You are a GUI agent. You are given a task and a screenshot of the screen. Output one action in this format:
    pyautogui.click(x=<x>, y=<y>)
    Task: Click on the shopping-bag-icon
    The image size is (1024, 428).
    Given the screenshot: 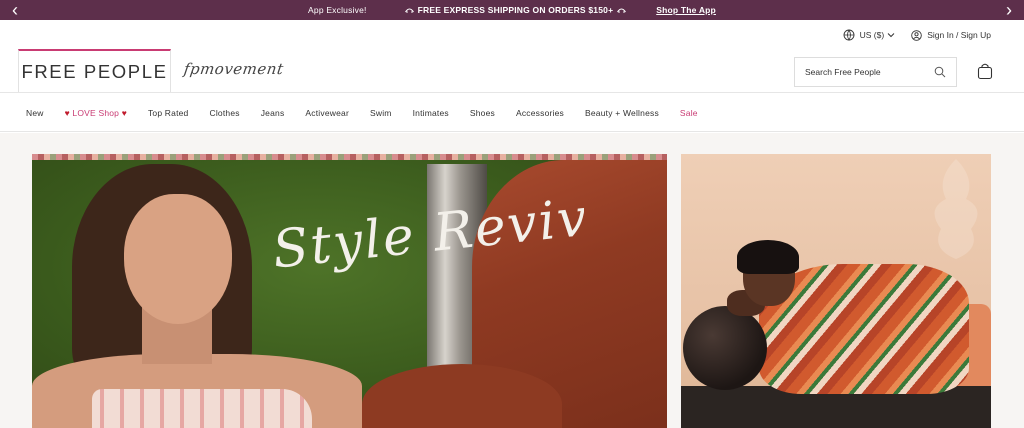 What is the action you would take?
    pyautogui.click(x=985, y=71)
    